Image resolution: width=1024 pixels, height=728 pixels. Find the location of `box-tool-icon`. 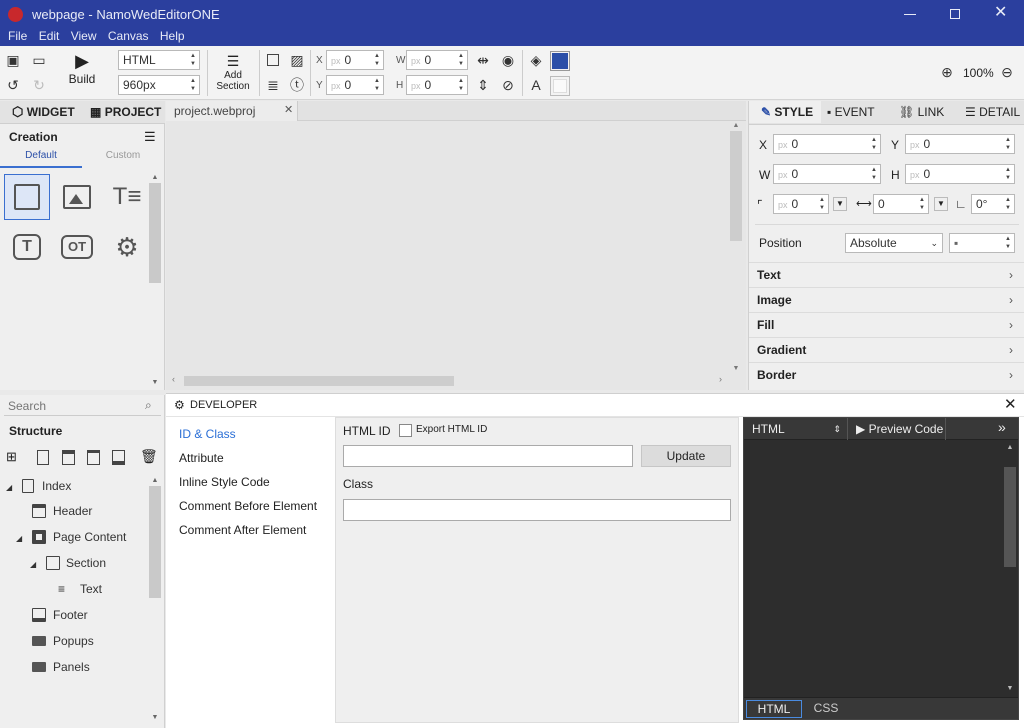

box-tool-icon is located at coordinates (273, 60).